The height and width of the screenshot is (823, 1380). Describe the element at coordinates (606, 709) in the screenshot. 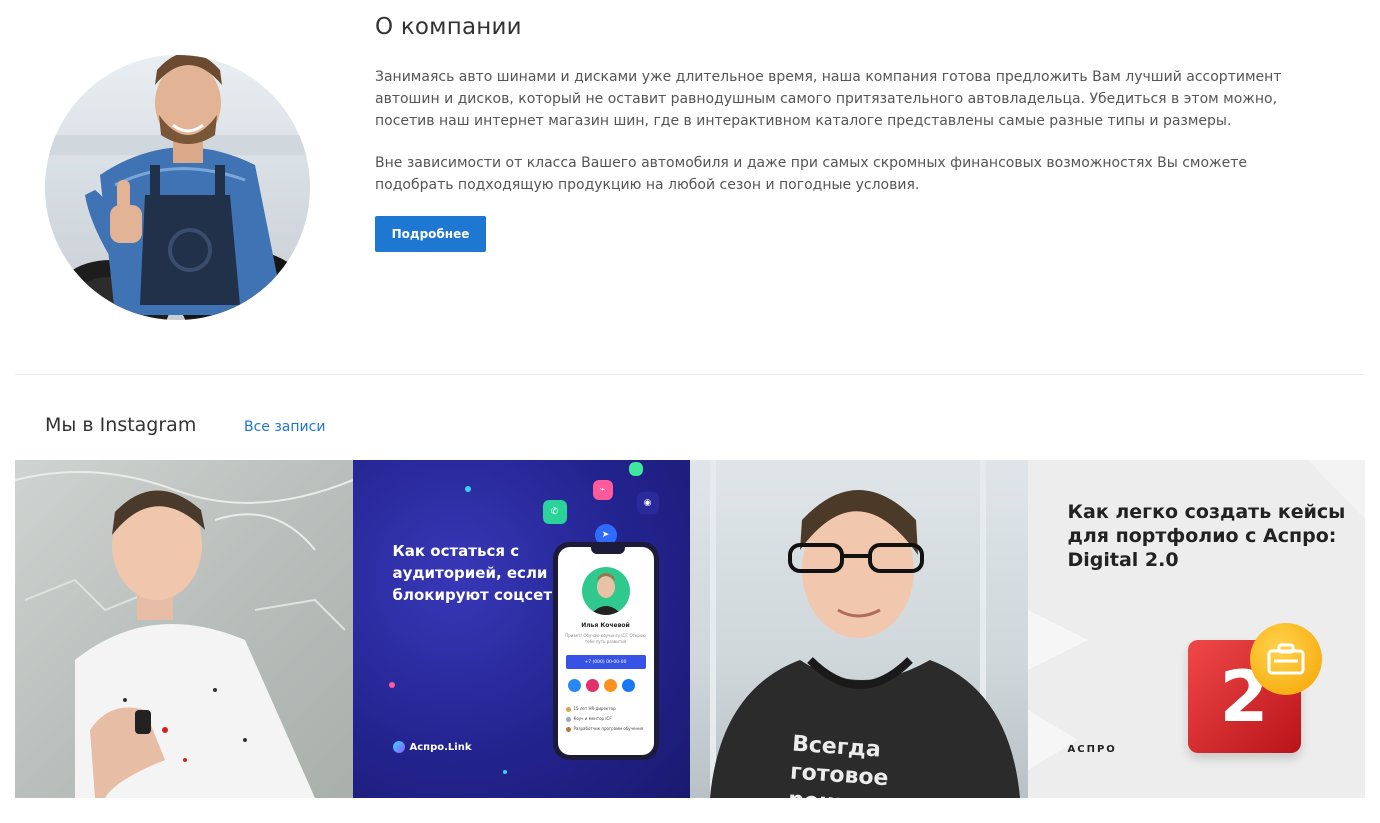

I see `phone-list-item: 15 лет HR-директор` at that location.